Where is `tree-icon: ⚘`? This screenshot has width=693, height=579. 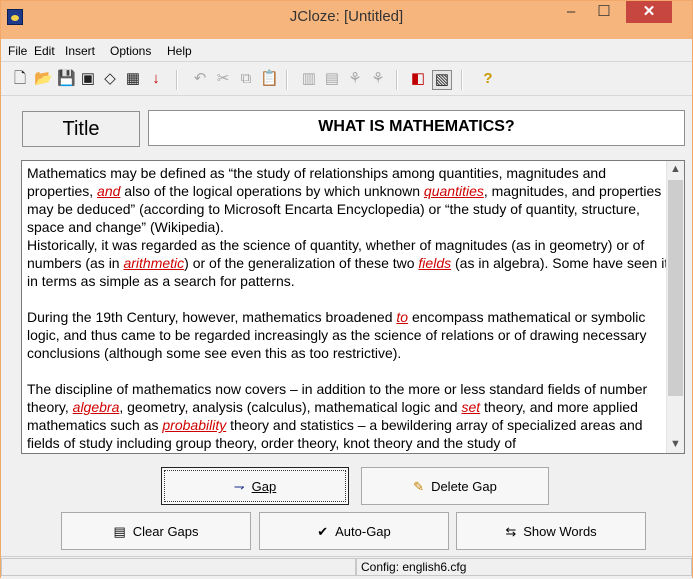
tree-icon: ⚘ is located at coordinates (355, 79).